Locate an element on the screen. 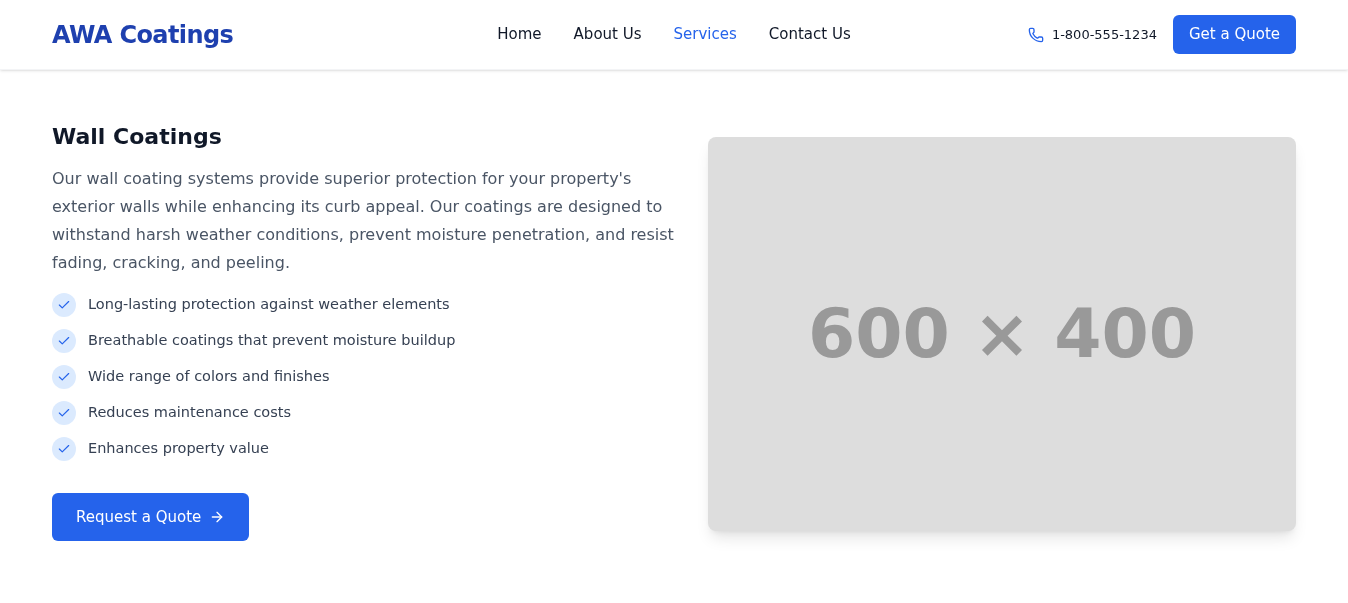 The height and width of the screenshot is (603, 1348). feature-text: Breathable coatings that prevent moisture buildup is located at coordinates (272, 341).